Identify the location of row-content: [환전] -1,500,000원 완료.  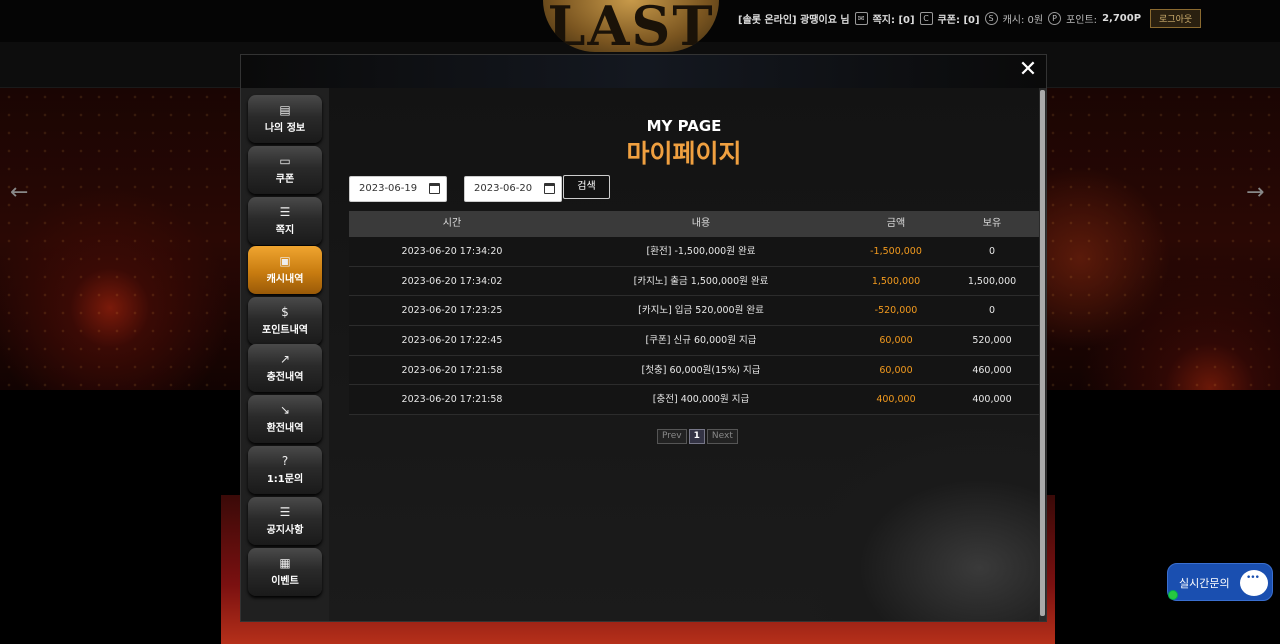
(701, 251).